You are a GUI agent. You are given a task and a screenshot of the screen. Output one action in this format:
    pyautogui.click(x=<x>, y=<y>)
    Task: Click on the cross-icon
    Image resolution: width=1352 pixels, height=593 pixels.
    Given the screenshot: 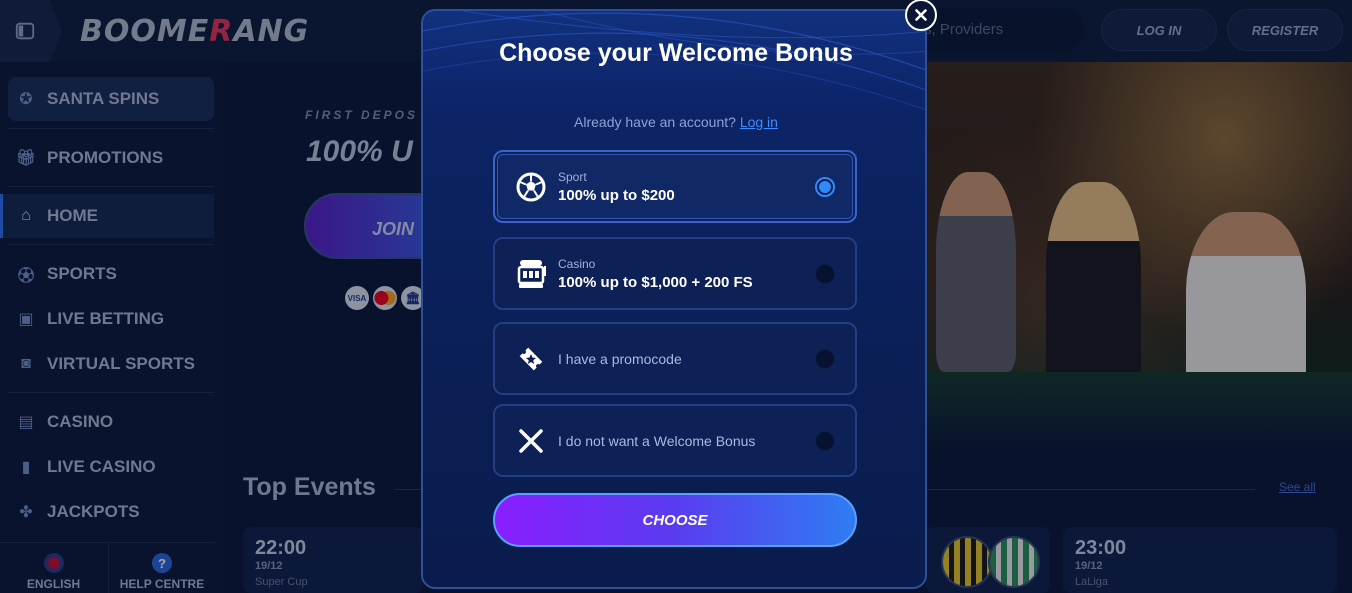 What is the action you would take?
    pyautogui.click(x=531, y=441)
    